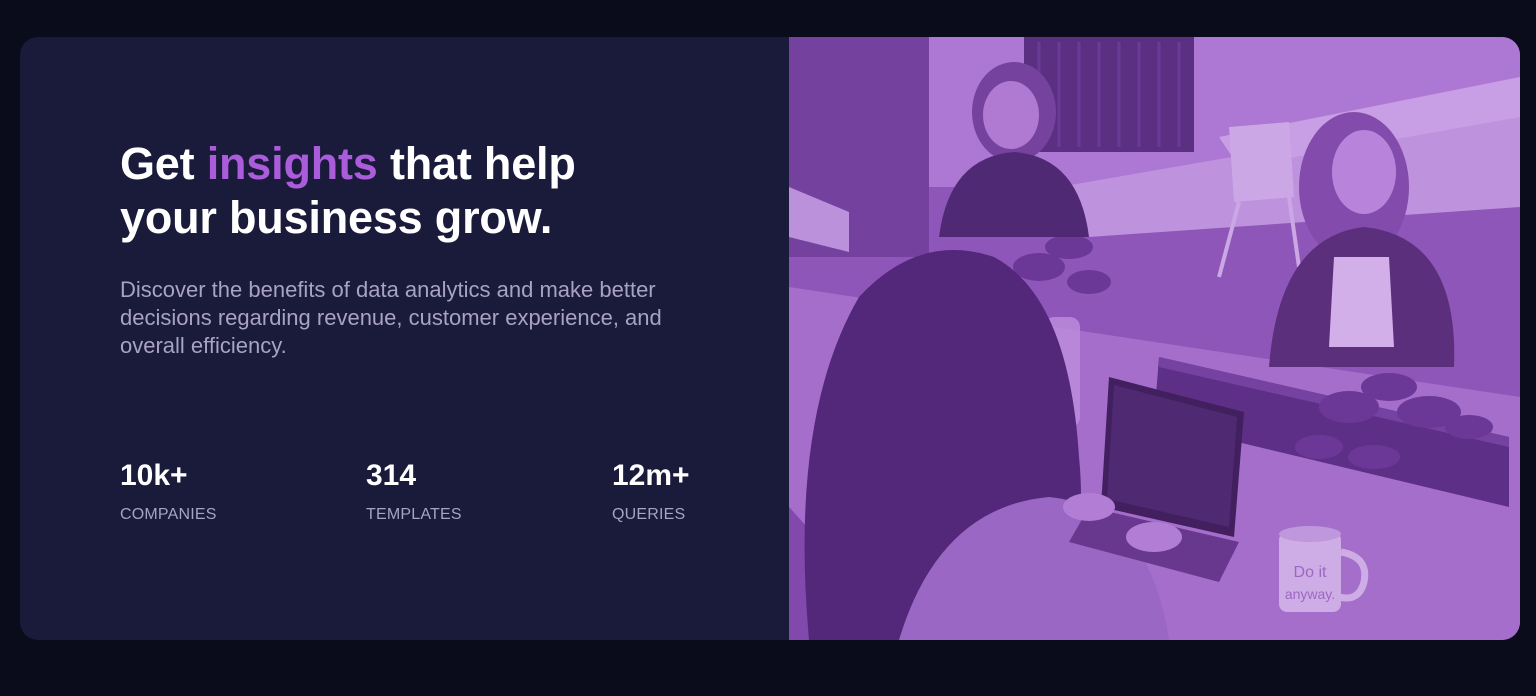 This screenshot has height=696, width=1536. What do you see at coordinates (391, 475) in the screenshot?
I see `stat-value: 314` at bounding box center [391, 475].